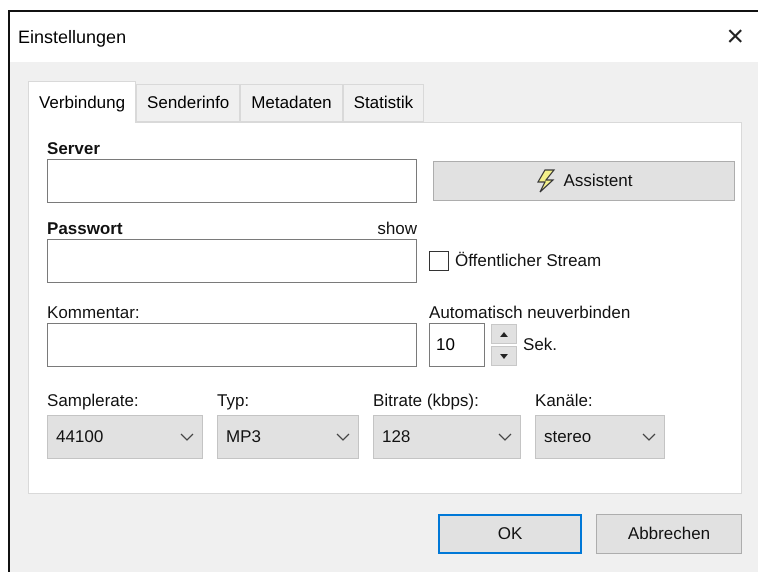  What do you see at coordinates (540, 345) in the screenshot?
I see `unit-label: Sek.` at bounding box center [540, 345].